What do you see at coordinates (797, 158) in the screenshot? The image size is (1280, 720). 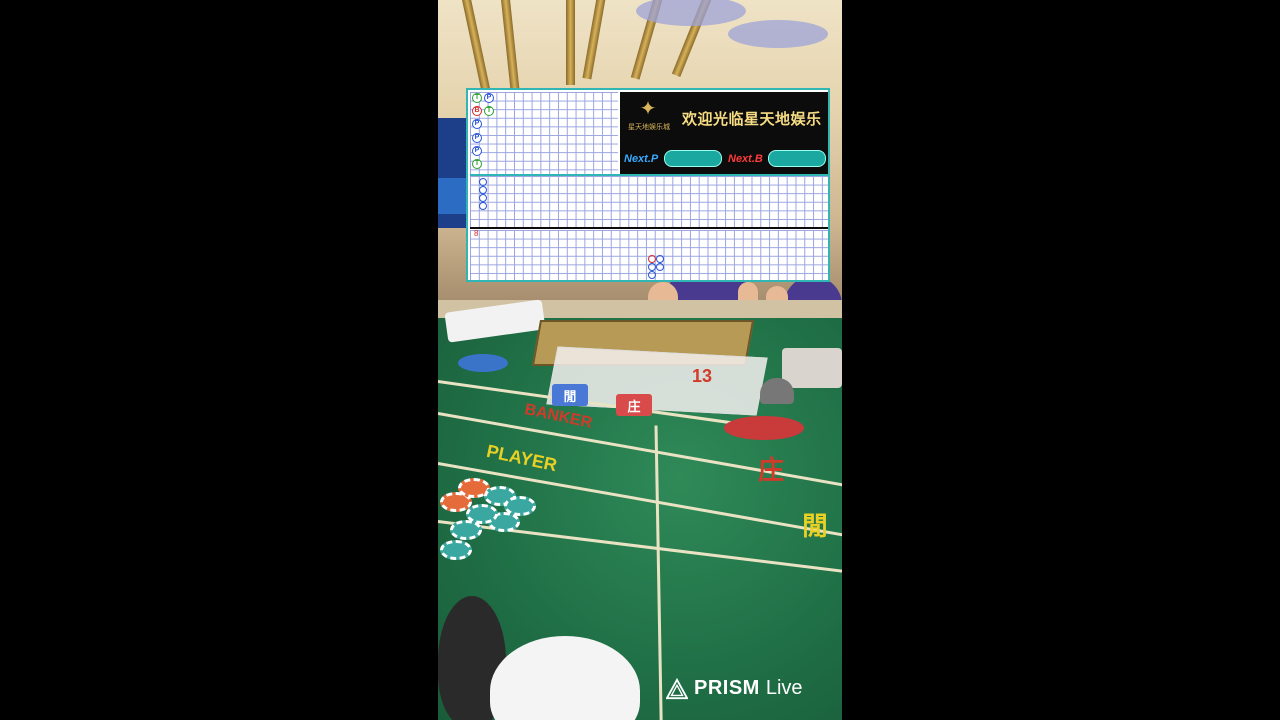 I see `next-banker-button` at bounding box center [797, 158].